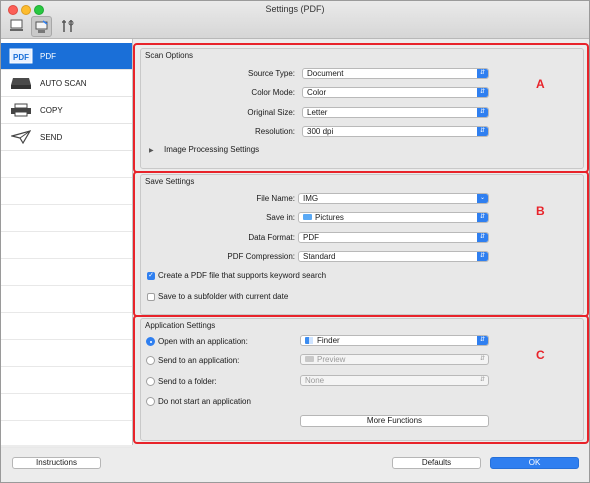 The height and width of the screenshot is (483, 590). I want to click on save-in-select: Pictures ⇵, so click(393, 217).